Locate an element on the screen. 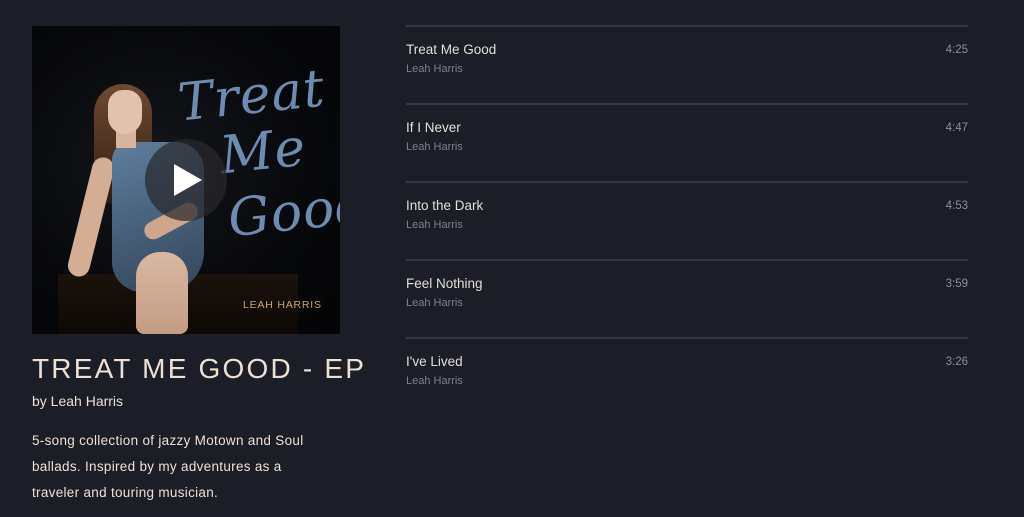  play-icon is located at coordinates (188, 180).